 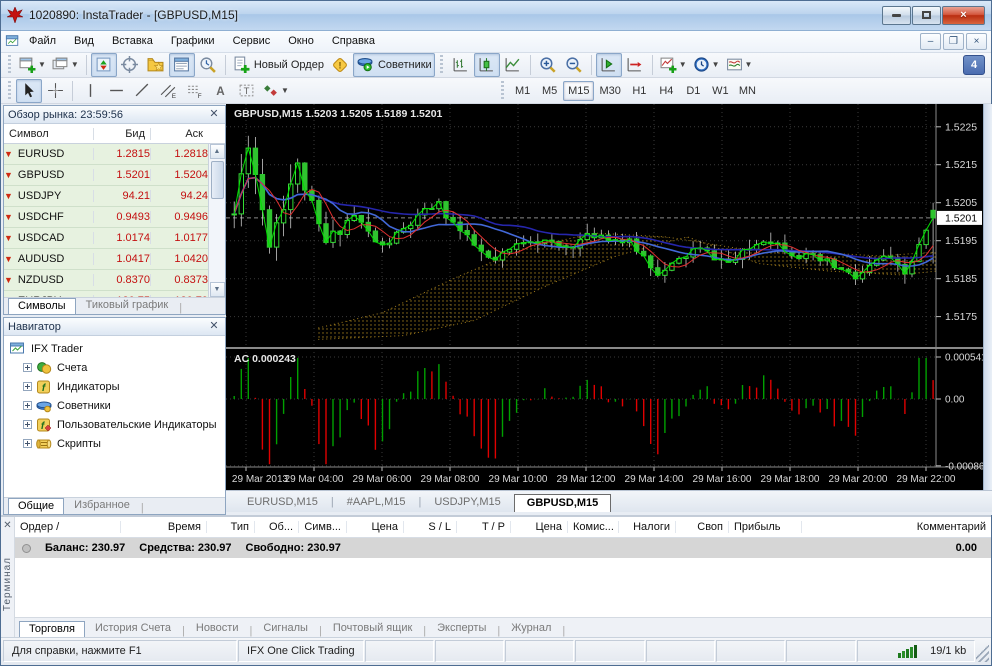 I want to click on tab-news: Новости, so click(x=217, y=628).